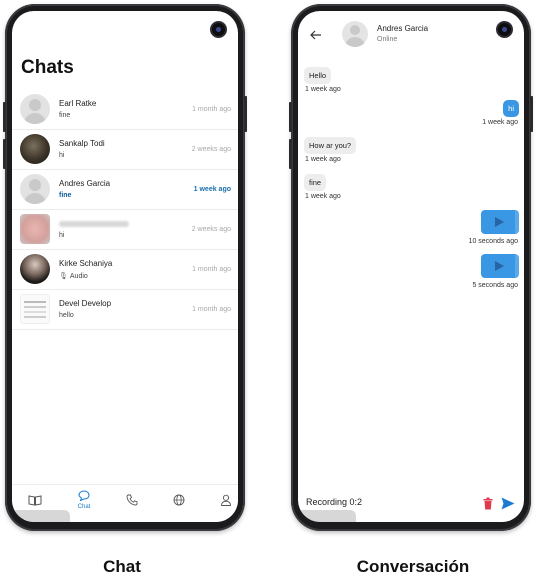 This screenshot has height=586, width=539. Describe the element at coordinates (35, 309) in the screenshot. I see `document-avatar` at that location.